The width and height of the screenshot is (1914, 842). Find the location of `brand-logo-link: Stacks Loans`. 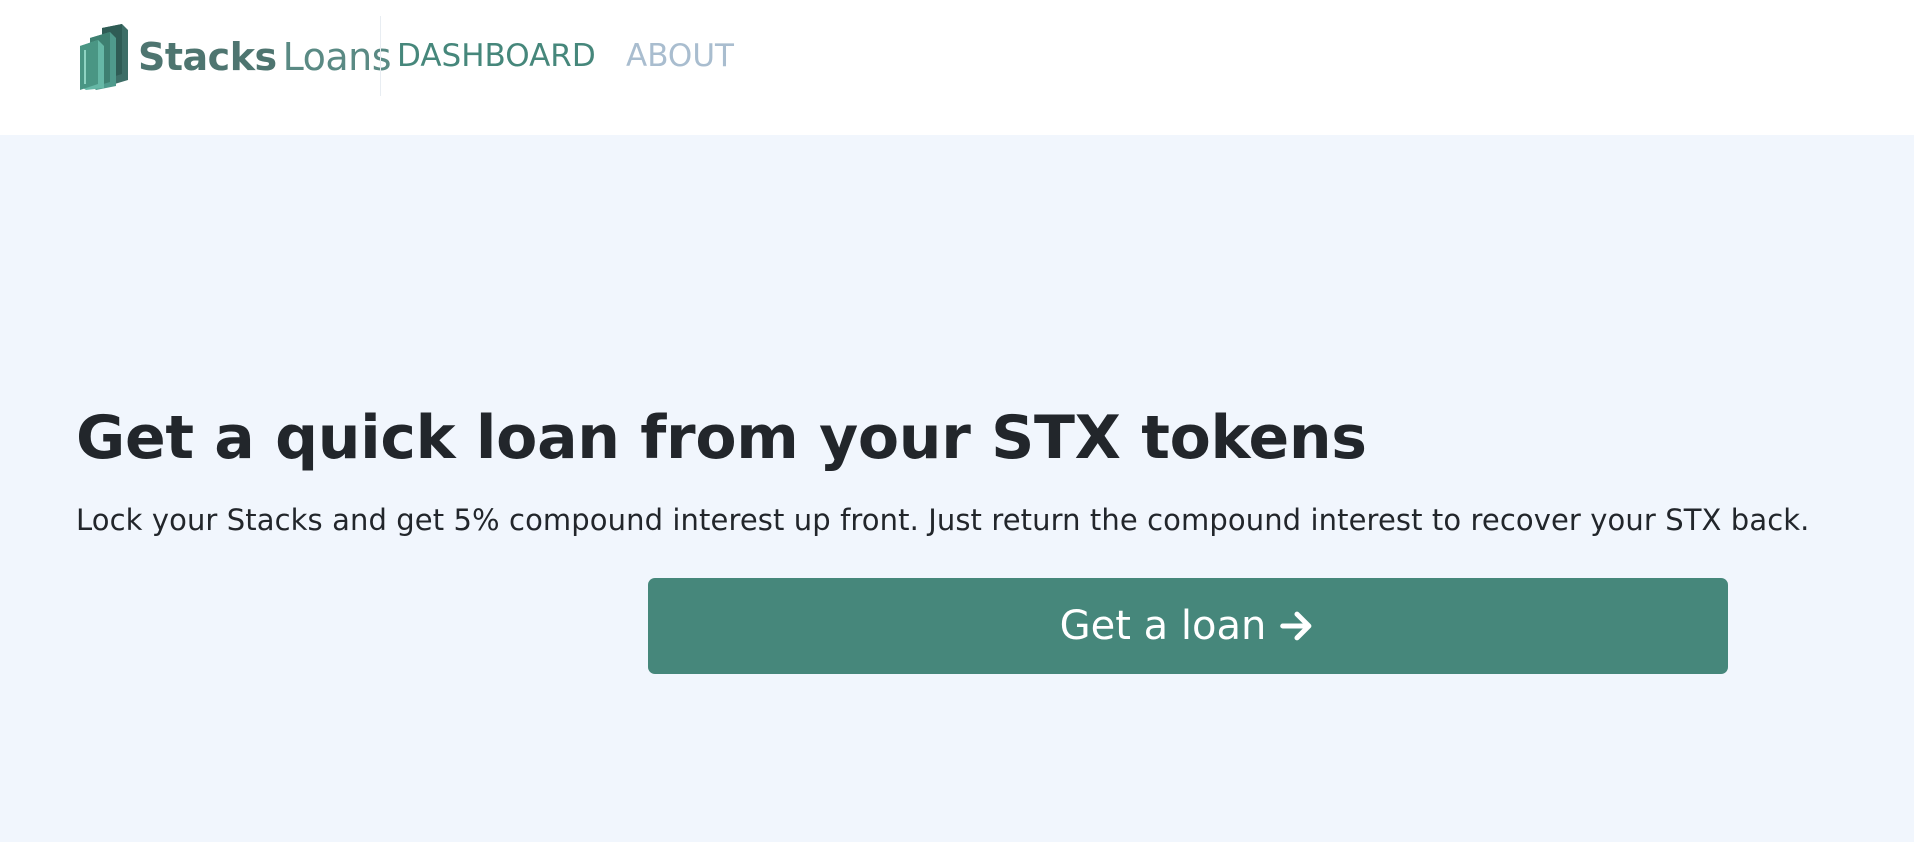

brand-logo-link: Stacks Loans is located at coordinates (236, 57).